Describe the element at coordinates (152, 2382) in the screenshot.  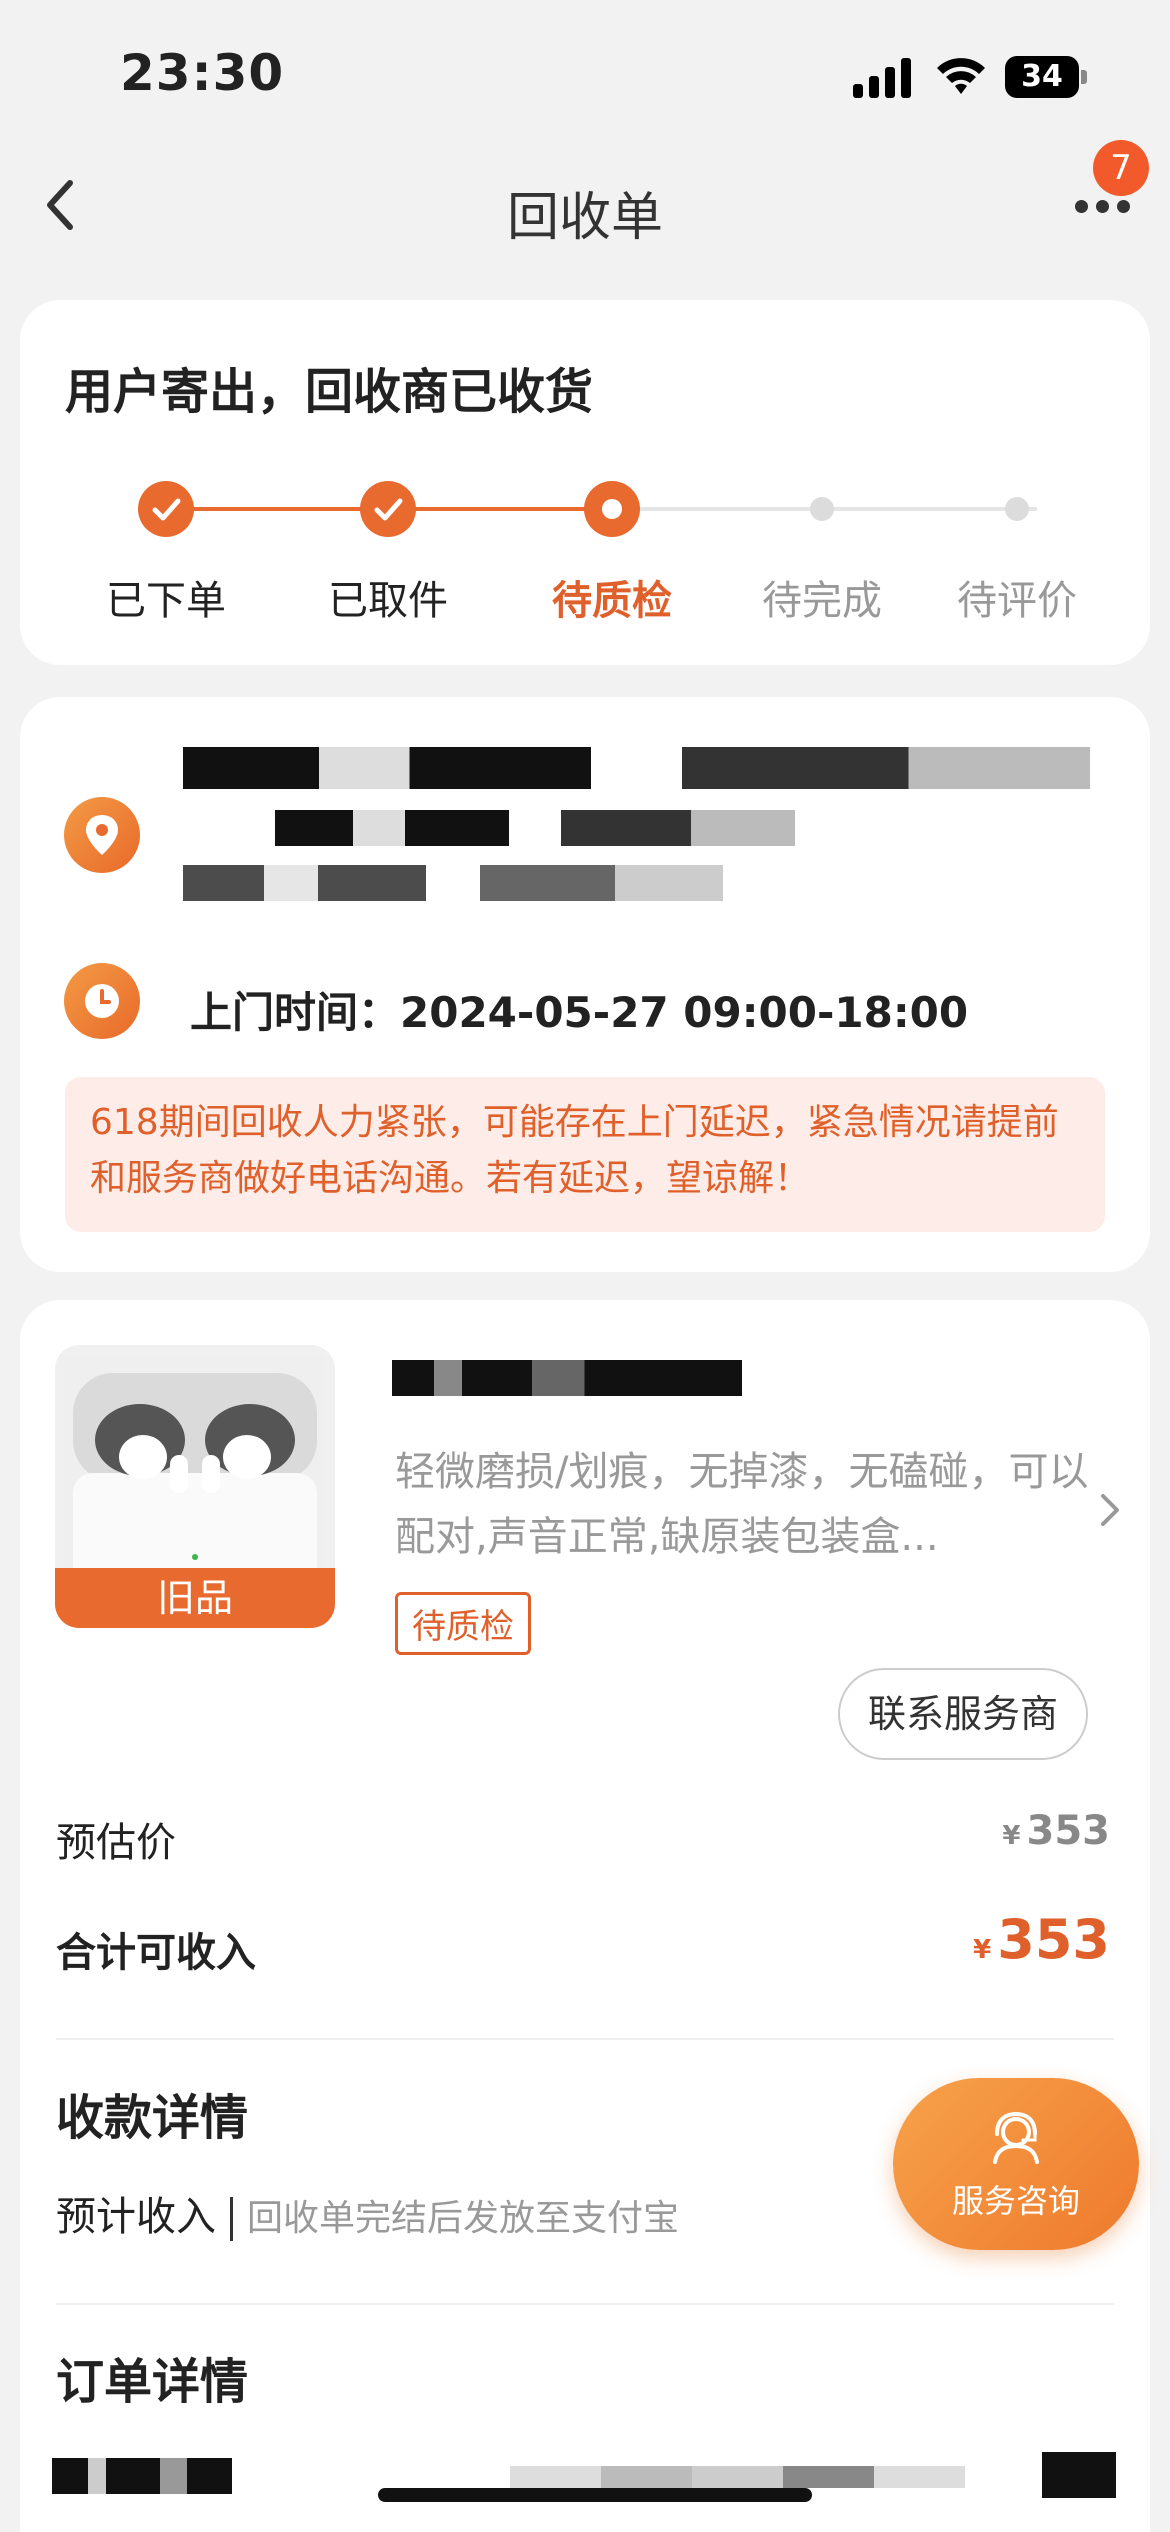
I see `order-details-title: 订单详情` at that location.